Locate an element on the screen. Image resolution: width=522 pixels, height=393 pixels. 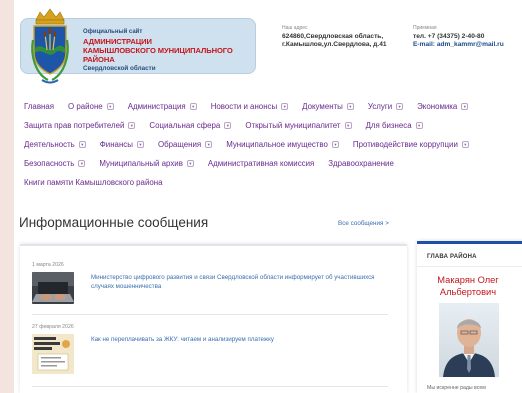
nav-item: Муниципальный архив ▼ is located at coordinates (146, 163).